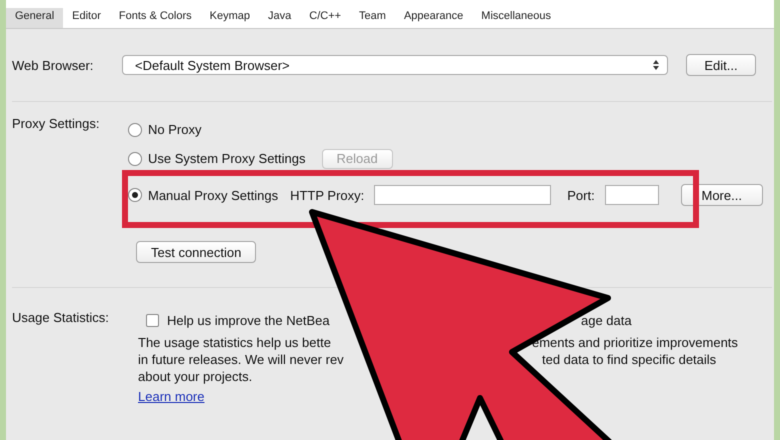 The image size is (780, 440). What do you see at coordinates (227, 158) in the screenshot?
I see `radio-label: Use System Proxy Settings` at bounding box center [227, 158].